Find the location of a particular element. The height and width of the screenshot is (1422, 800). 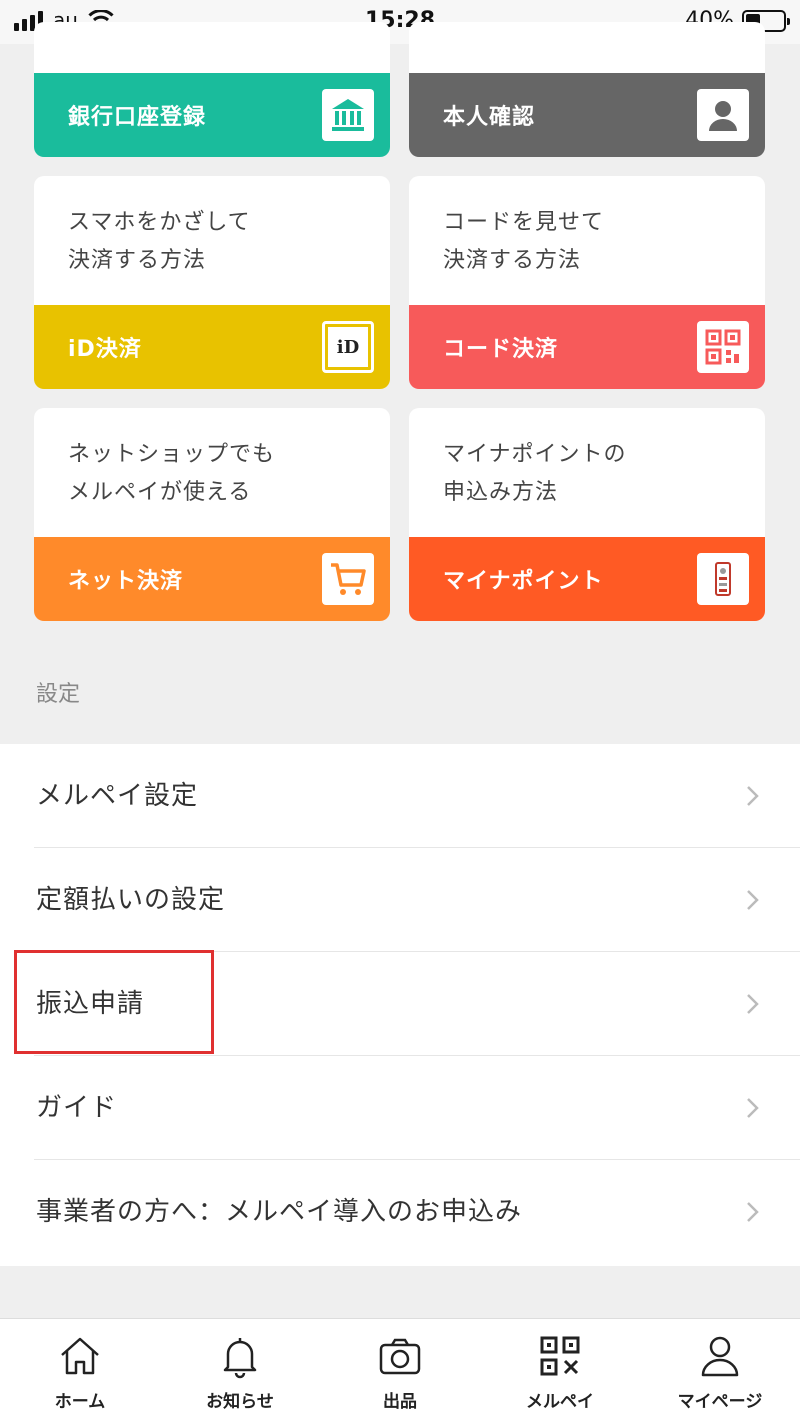

id-payment-desc-1: スマホをかざして is located at coordinates (159, 222).